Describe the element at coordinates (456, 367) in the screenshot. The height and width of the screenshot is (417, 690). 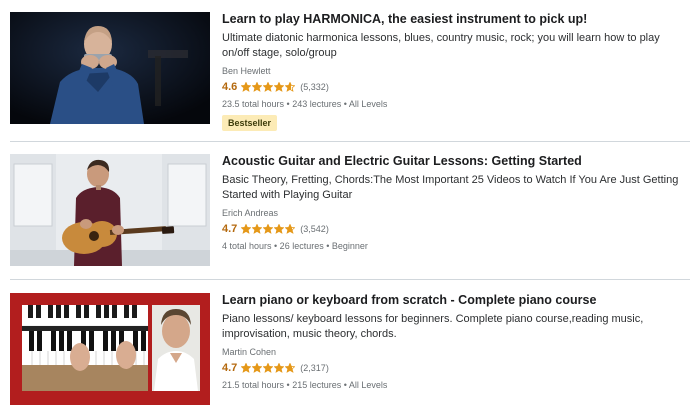
I see `rating-row: 4.7 (2,317)` at that location.